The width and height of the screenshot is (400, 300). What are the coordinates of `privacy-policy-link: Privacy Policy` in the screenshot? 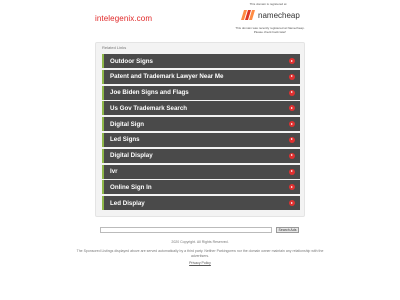 It's located at (200, 263).